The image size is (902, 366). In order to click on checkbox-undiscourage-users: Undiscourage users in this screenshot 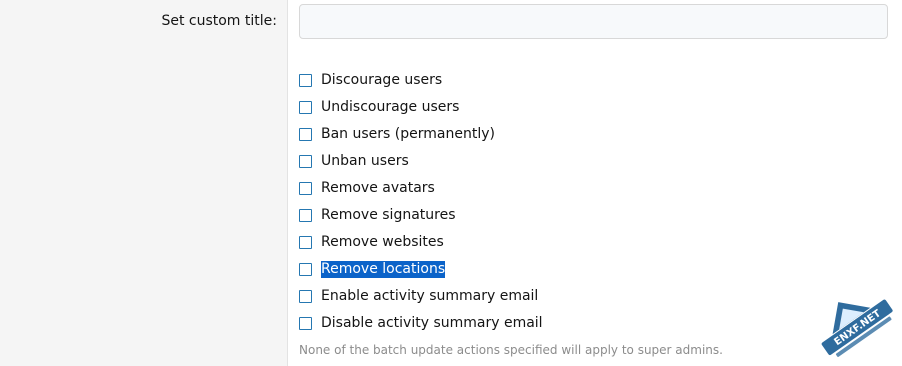, I will do `click(421, 107)`.